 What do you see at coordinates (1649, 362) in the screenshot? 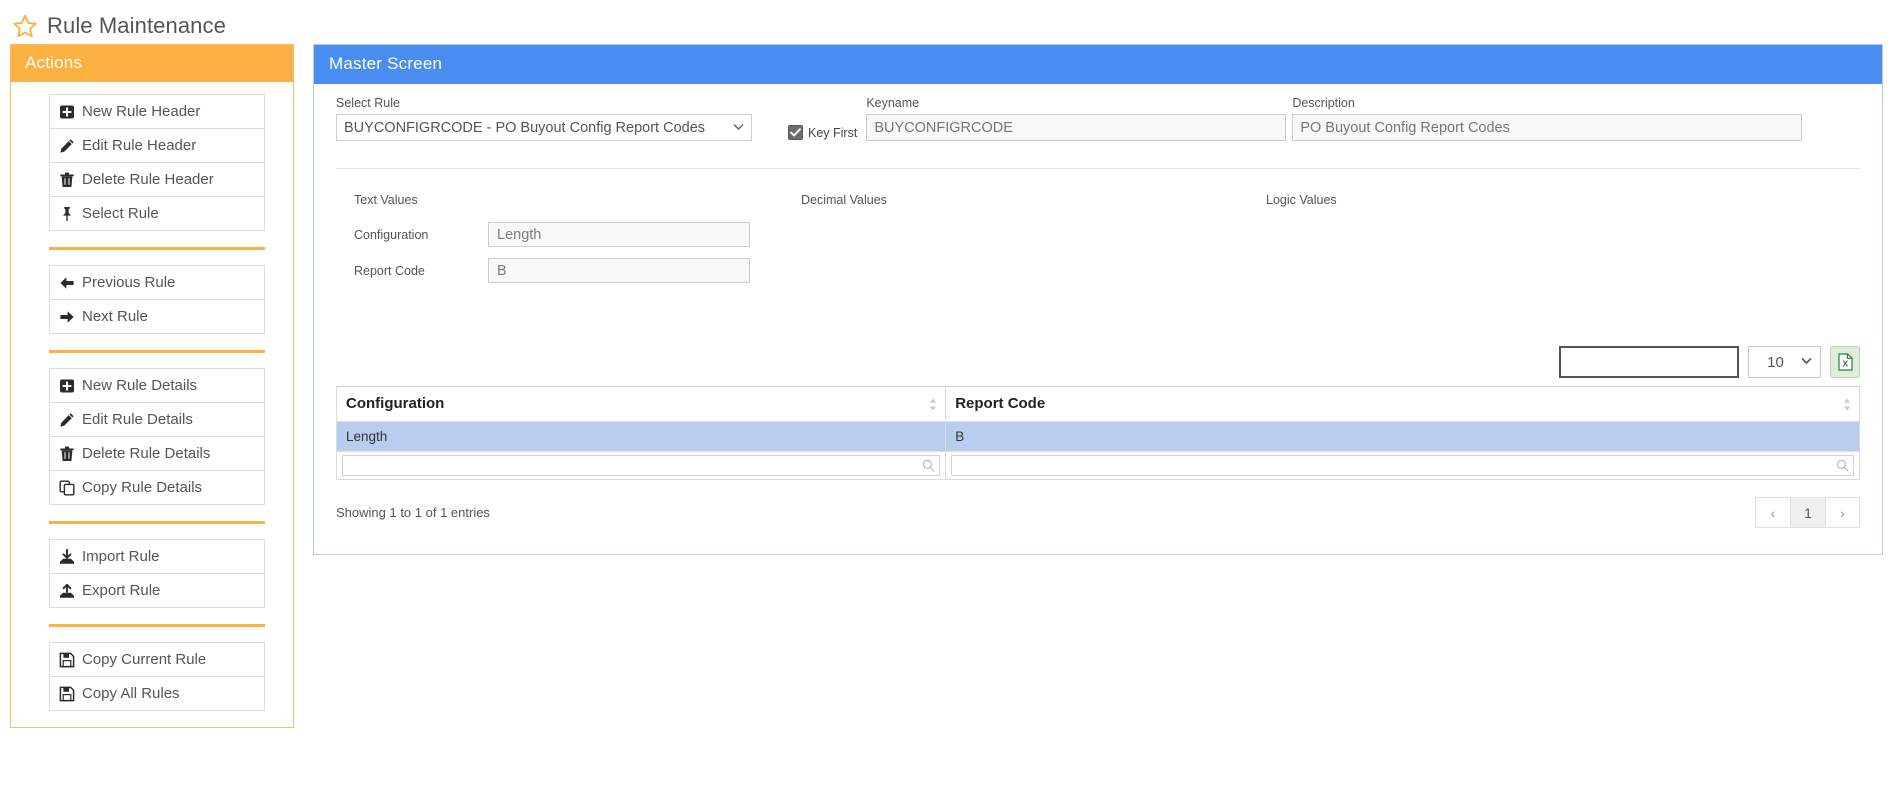
I see `table-search-input` at bounding box center [1649, 362].